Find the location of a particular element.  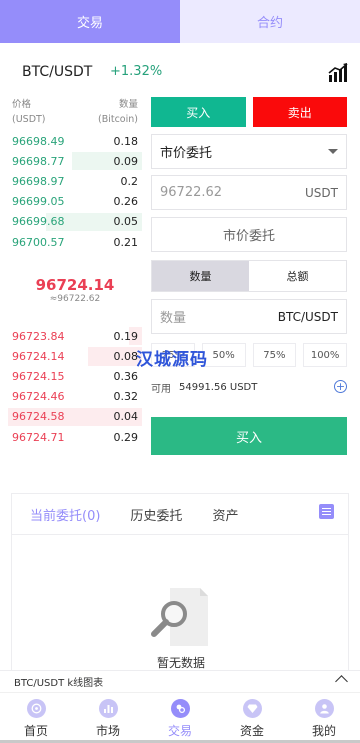

row-qty: 0.19 is located at coordinates (126, 336).